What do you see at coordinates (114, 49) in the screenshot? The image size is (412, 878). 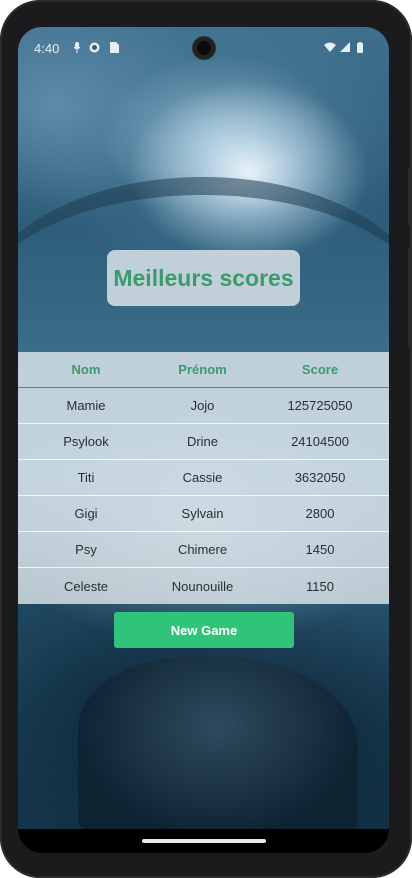 I see `sim-card-icon` at bounding box center [114, 49].